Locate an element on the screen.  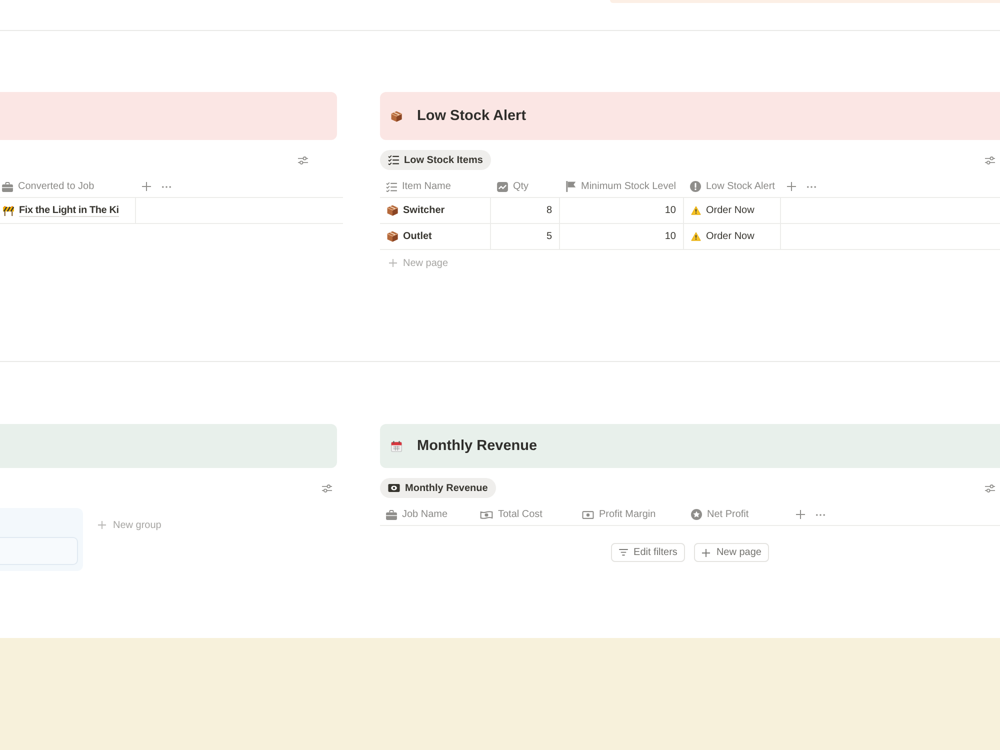
calendar-icon is located at coordinates (396, 446).